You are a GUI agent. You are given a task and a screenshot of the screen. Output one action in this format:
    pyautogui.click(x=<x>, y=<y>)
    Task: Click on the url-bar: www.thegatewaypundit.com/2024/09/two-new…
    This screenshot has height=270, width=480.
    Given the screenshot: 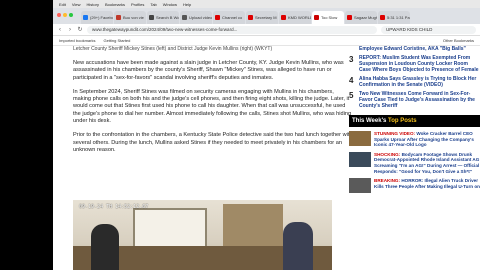 What is the action you would take?
    pyautogui.click(x=232, y=29)
    